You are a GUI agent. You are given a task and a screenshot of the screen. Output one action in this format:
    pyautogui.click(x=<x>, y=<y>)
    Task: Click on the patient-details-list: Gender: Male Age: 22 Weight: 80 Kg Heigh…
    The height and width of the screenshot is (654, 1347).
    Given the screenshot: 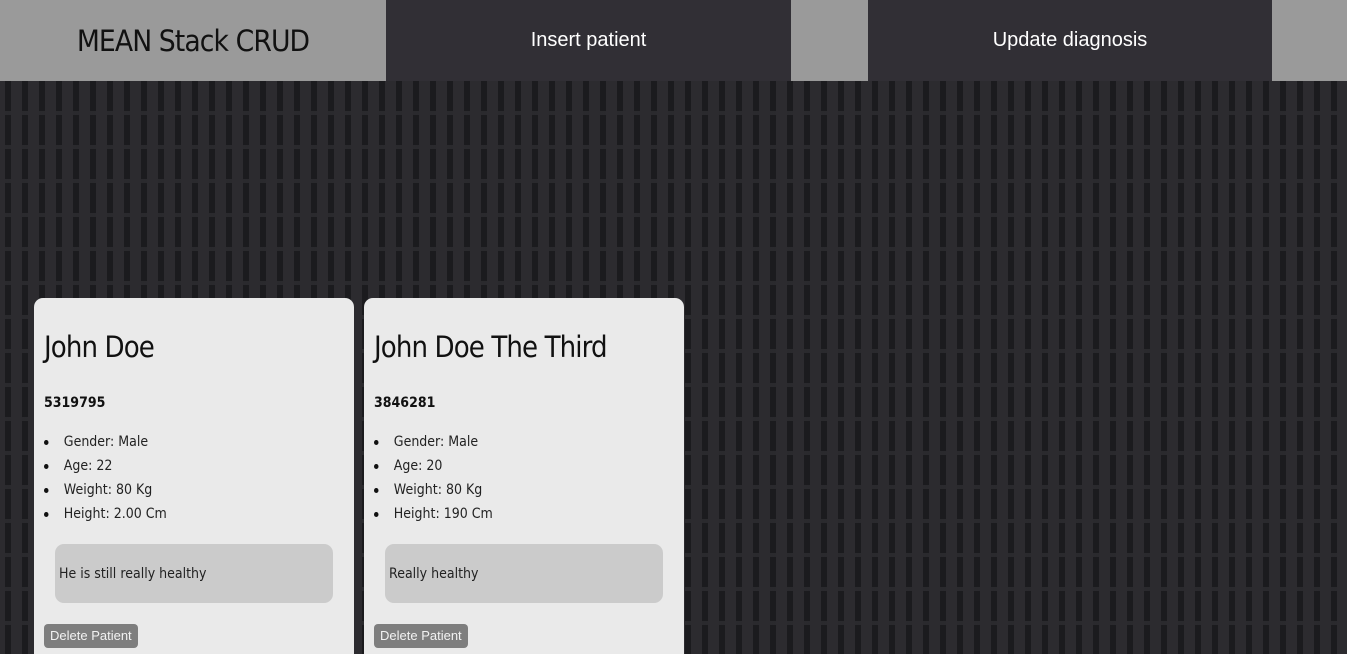 What is the action you would take?
    pyautogui.click(x=112, y=478)
    